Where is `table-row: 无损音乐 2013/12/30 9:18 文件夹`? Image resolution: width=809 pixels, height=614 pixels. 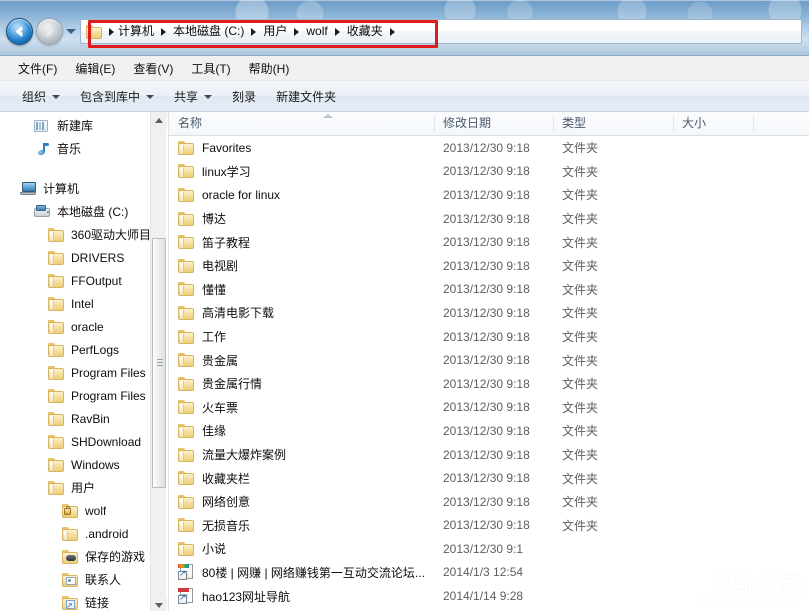 table-row: 无损音乐 2013/12/30 9:18 文件夹 is located at coordinates (489, 526).